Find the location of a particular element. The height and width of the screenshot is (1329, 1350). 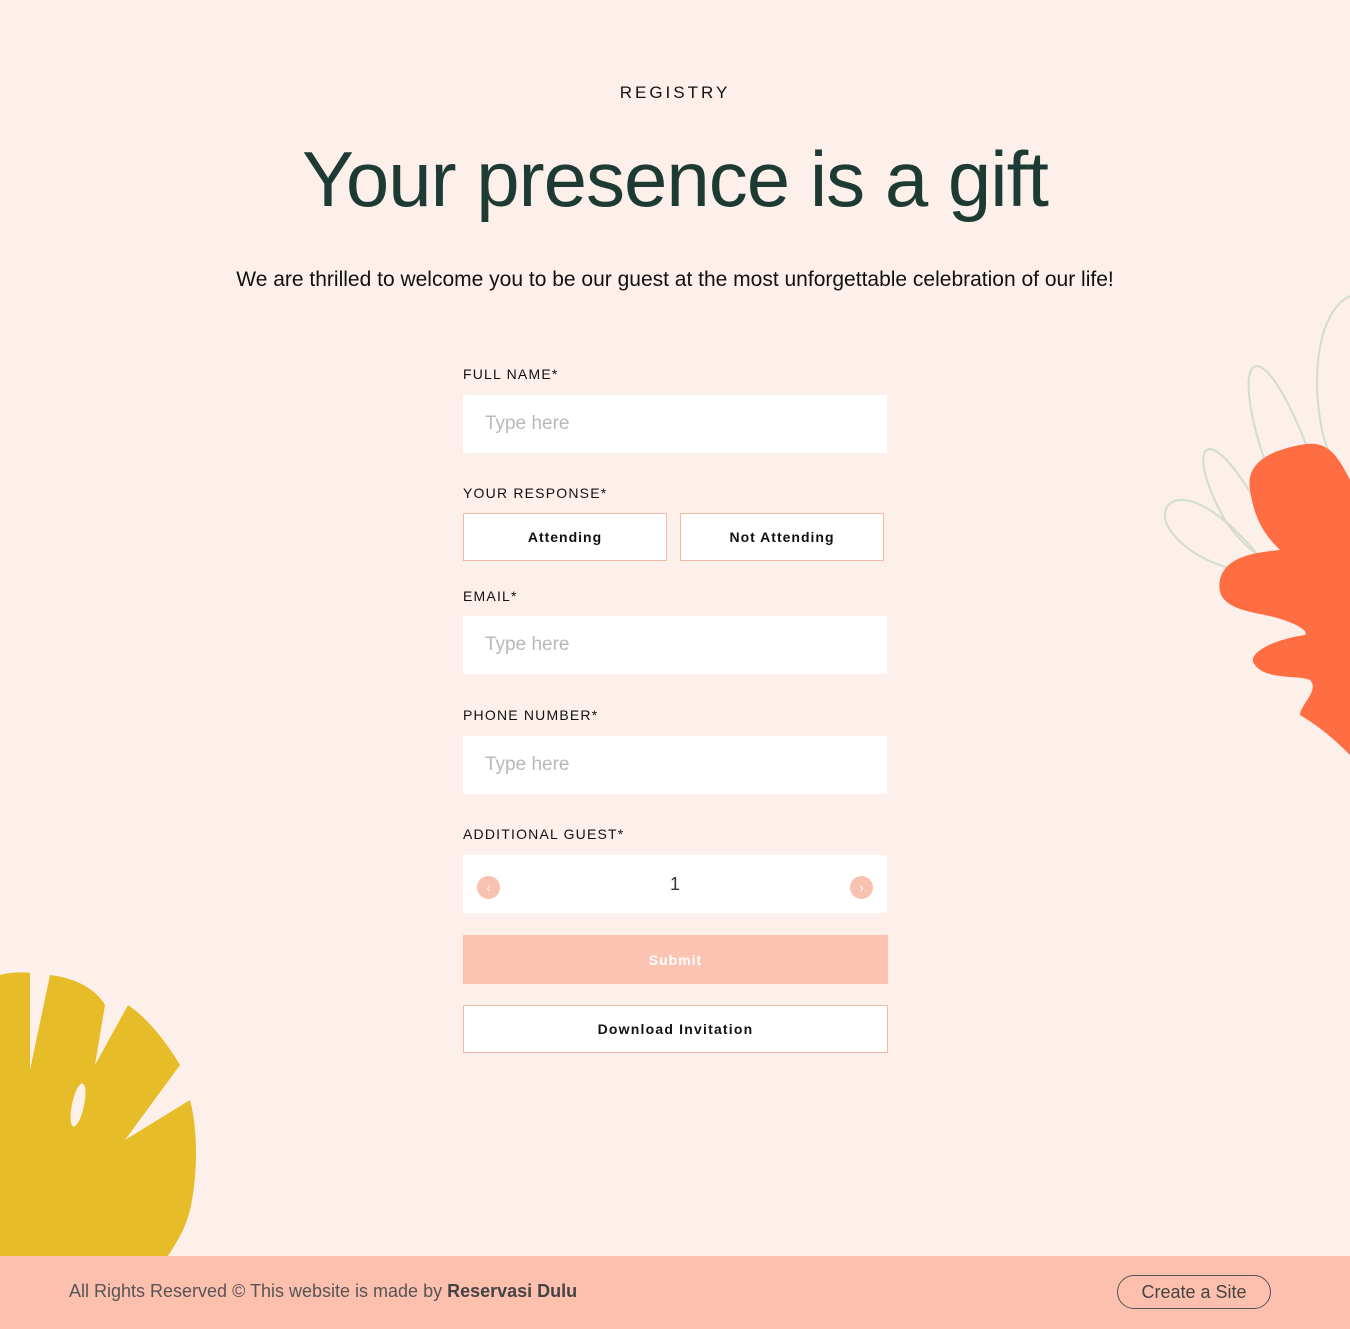

full-name-label: FULL NAME* is located at coordinates (511, 374).